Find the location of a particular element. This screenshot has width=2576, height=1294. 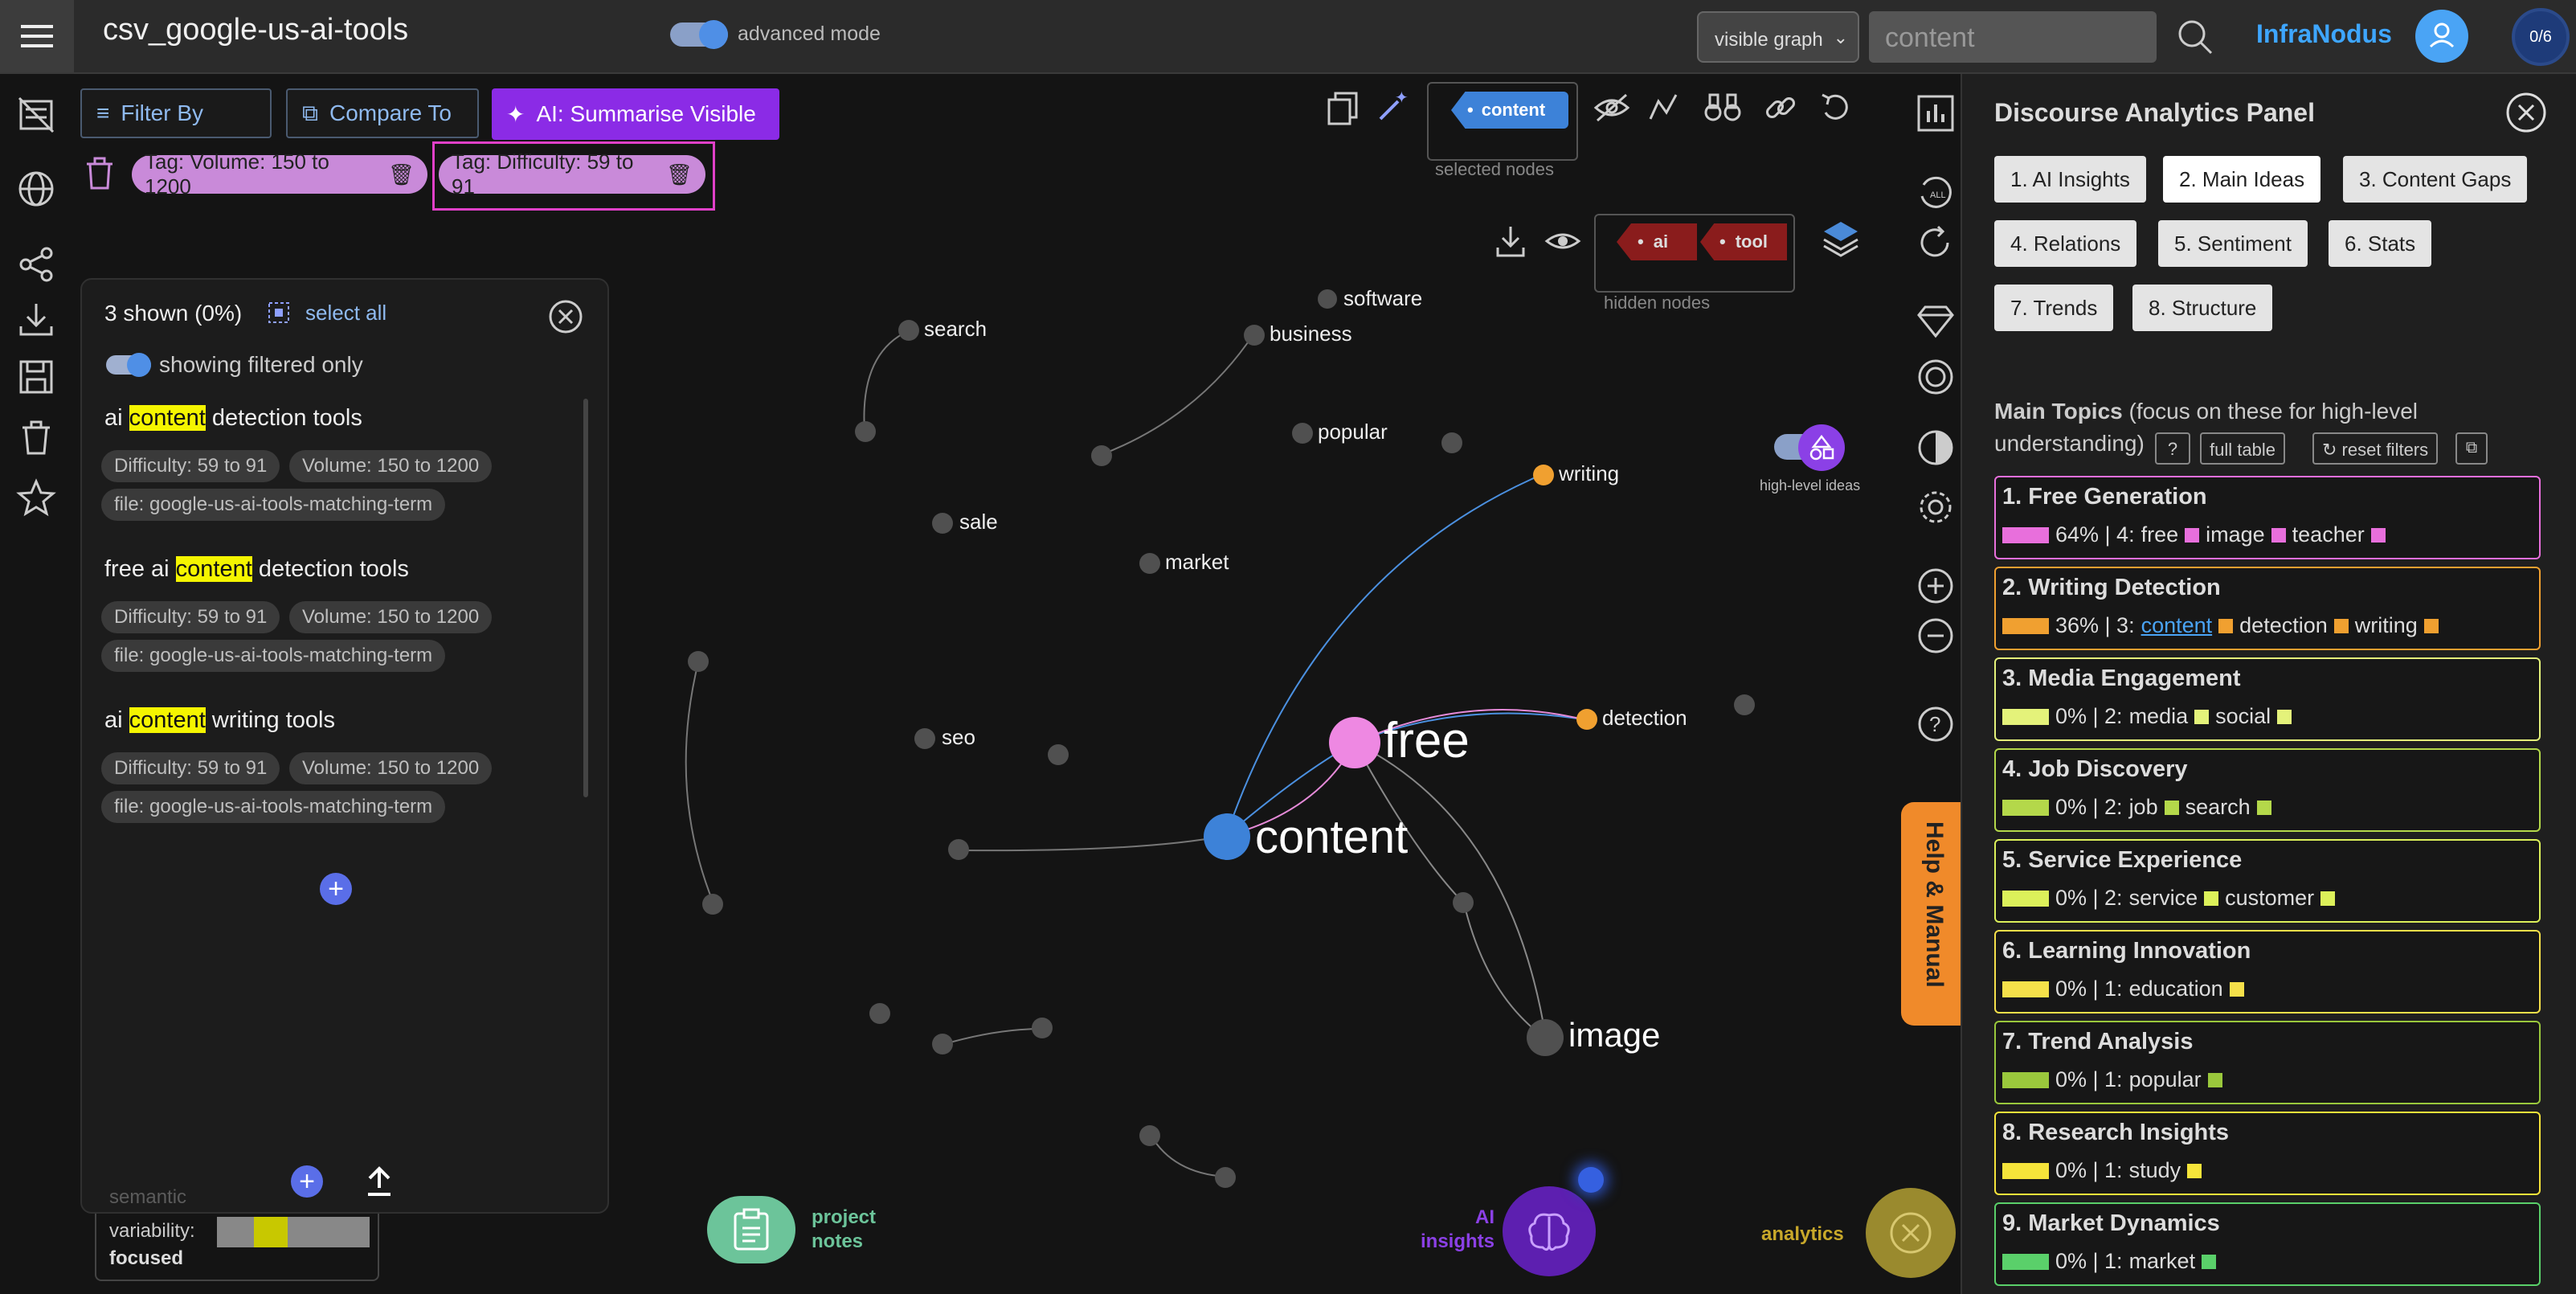

bar-chart-icon is located at coordinates (1936, 113).